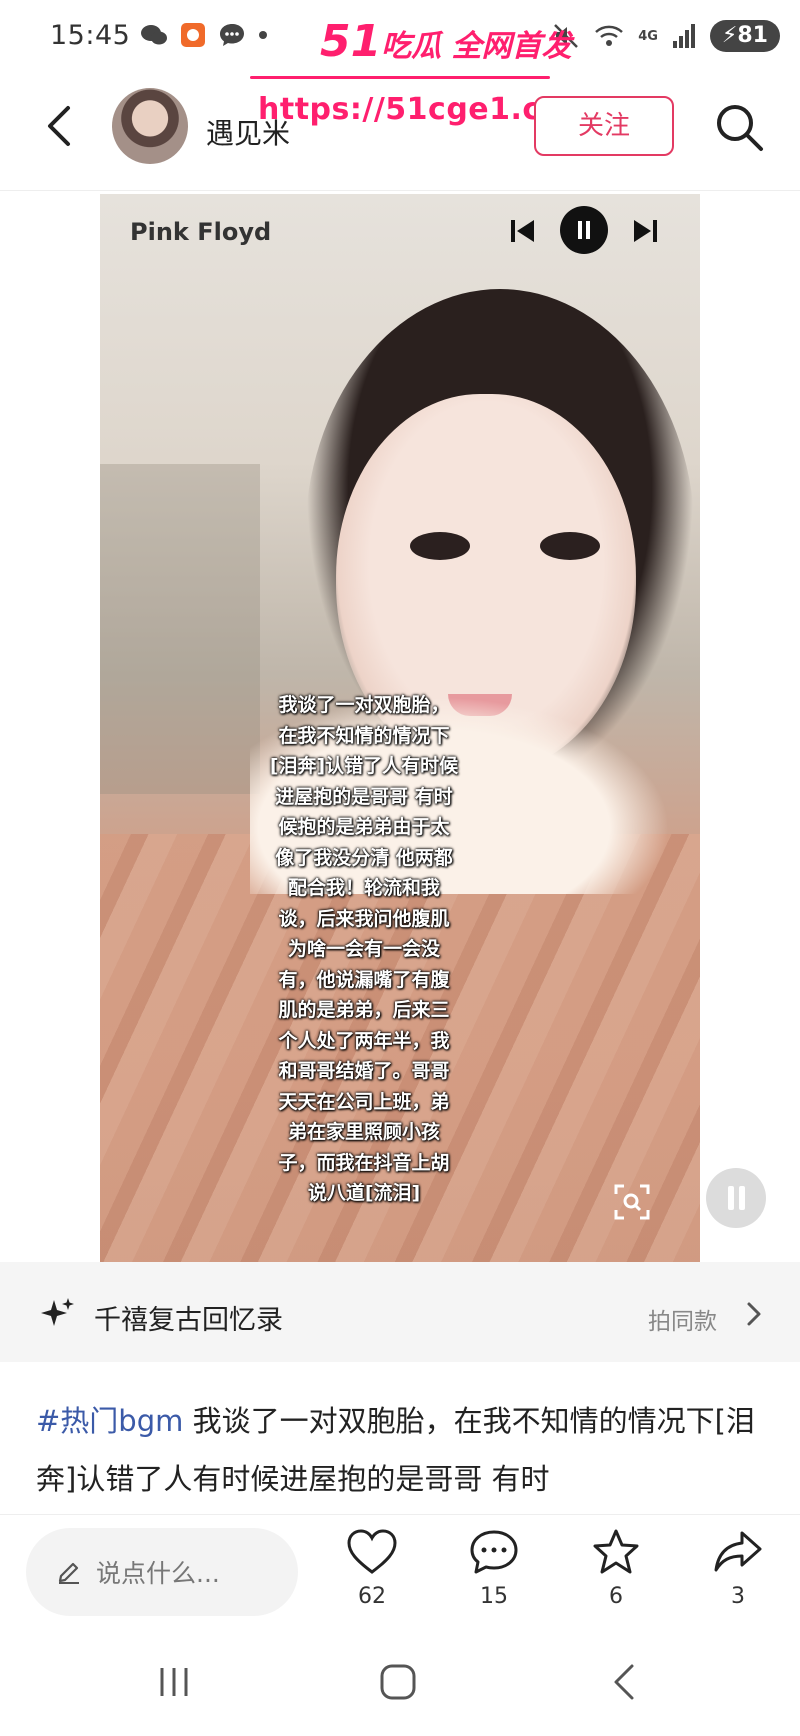  What do you see at coordinates (666, 36) in the screenshot?
I see `system-status-icons: 4G ⚡81` at bounding box center [666, 36].